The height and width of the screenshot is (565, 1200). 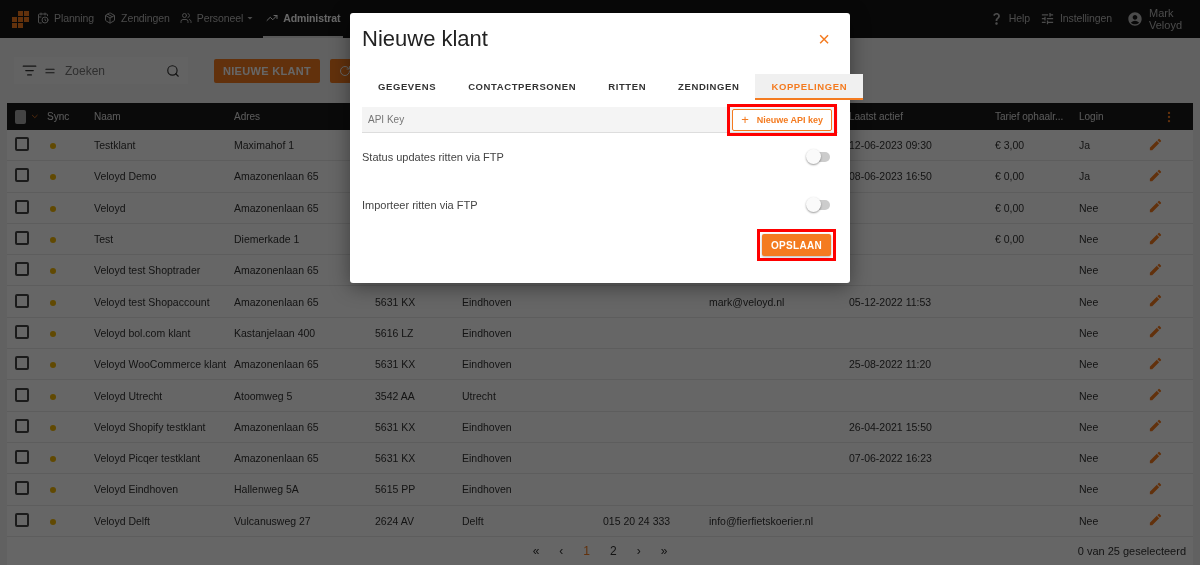 What do you see at coordinates (809, 87) in the screenshot?
I see `tab: KOPPELINGEN` at bounding box center [809, 87].